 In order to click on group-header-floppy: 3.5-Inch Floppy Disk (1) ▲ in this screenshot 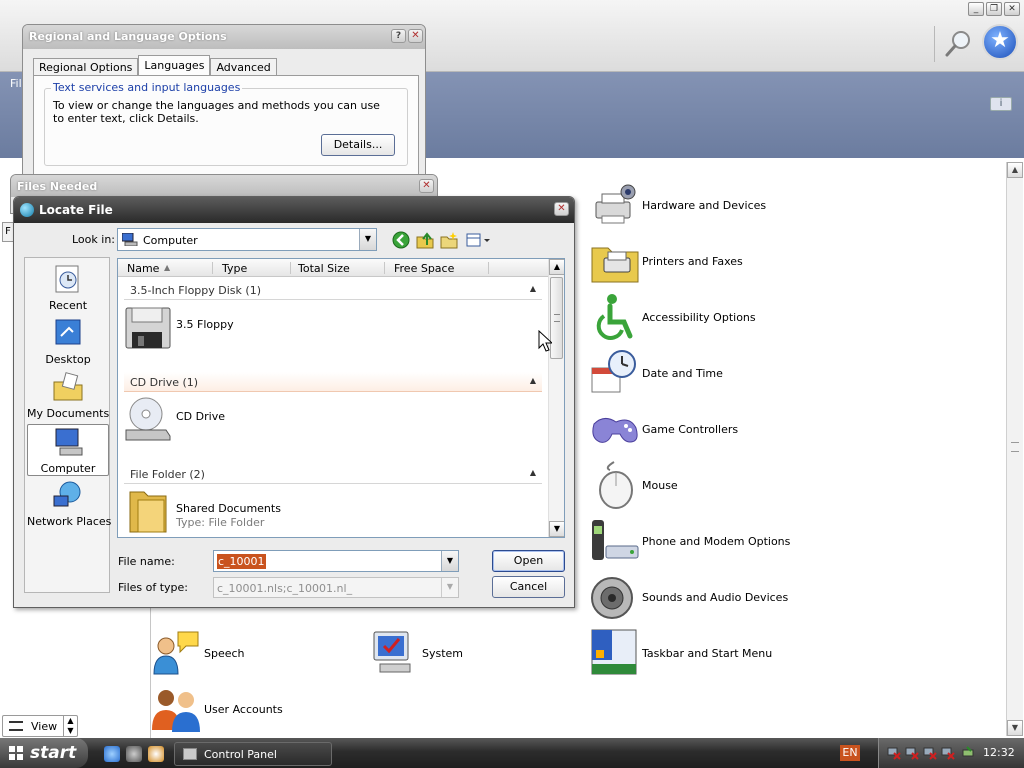, I will do `click(333, 290)`.